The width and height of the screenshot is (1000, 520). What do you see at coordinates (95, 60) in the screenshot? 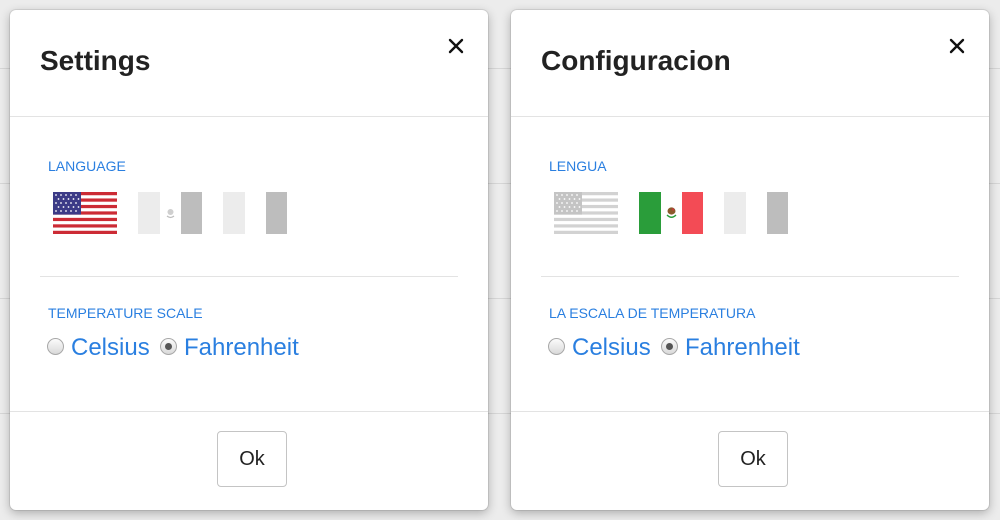
I see `dialog-title: Settings` at bounding box center [95, 60].